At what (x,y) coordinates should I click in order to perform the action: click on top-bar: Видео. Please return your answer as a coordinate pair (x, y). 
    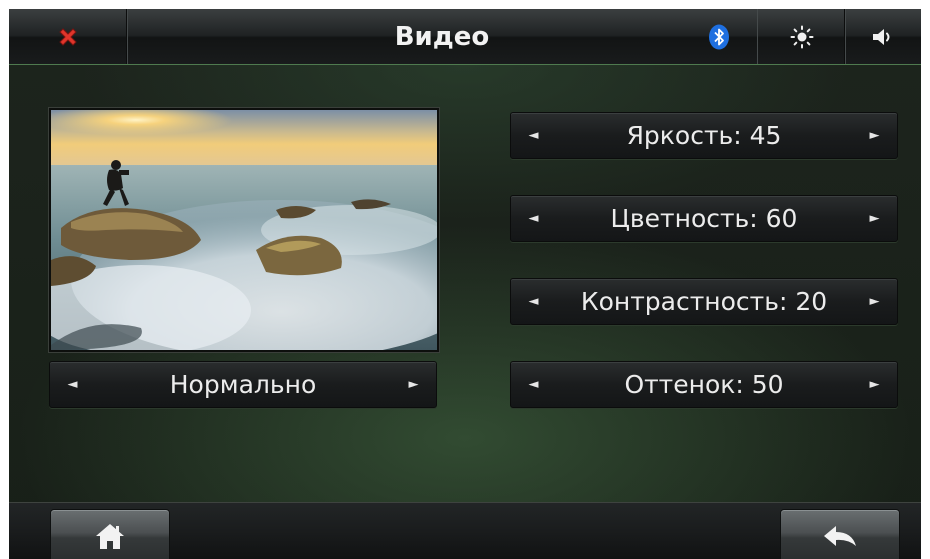
    Looking at the image, I should click on (465, 37).